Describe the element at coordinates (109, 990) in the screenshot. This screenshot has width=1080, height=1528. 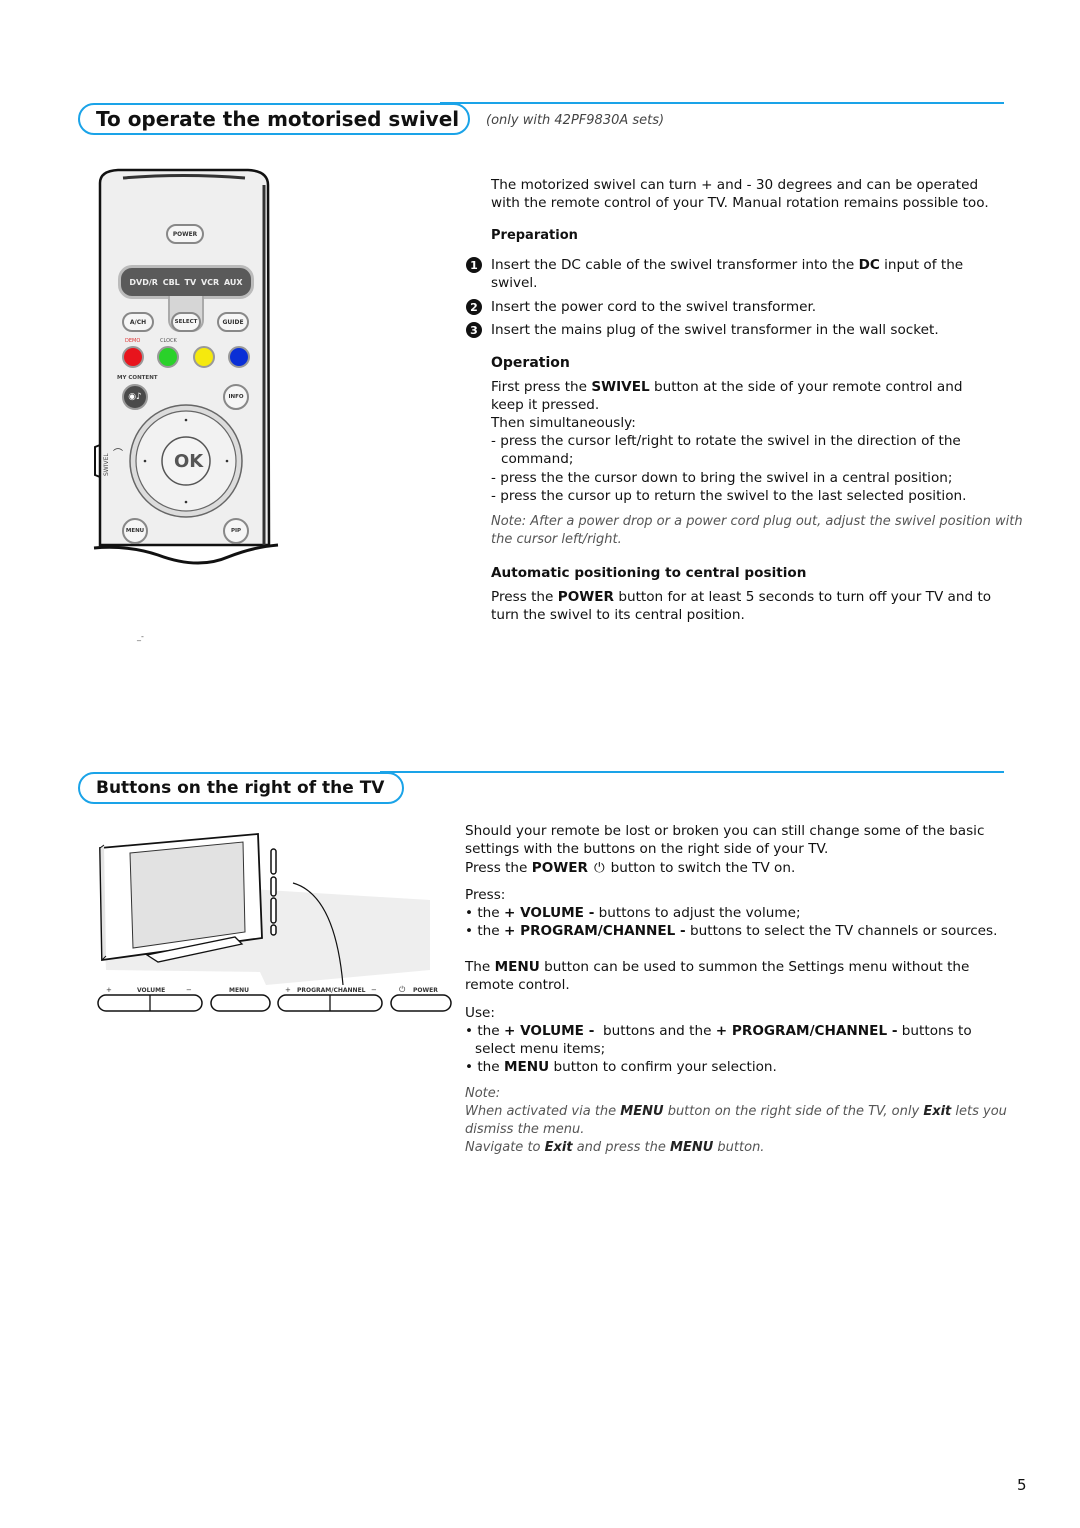
I see `tv-volume-plus-label: +` at that location.